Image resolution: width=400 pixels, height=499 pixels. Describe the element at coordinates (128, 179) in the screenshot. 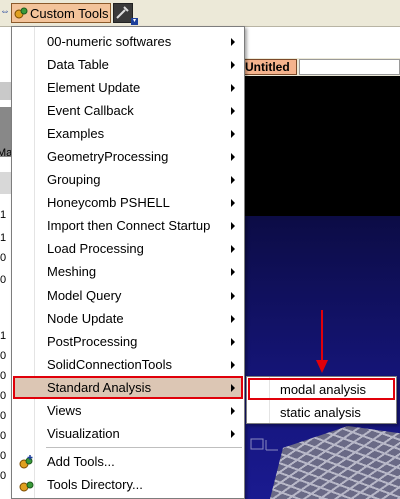

I see `menu-item-grouping: Grouping` at that location.